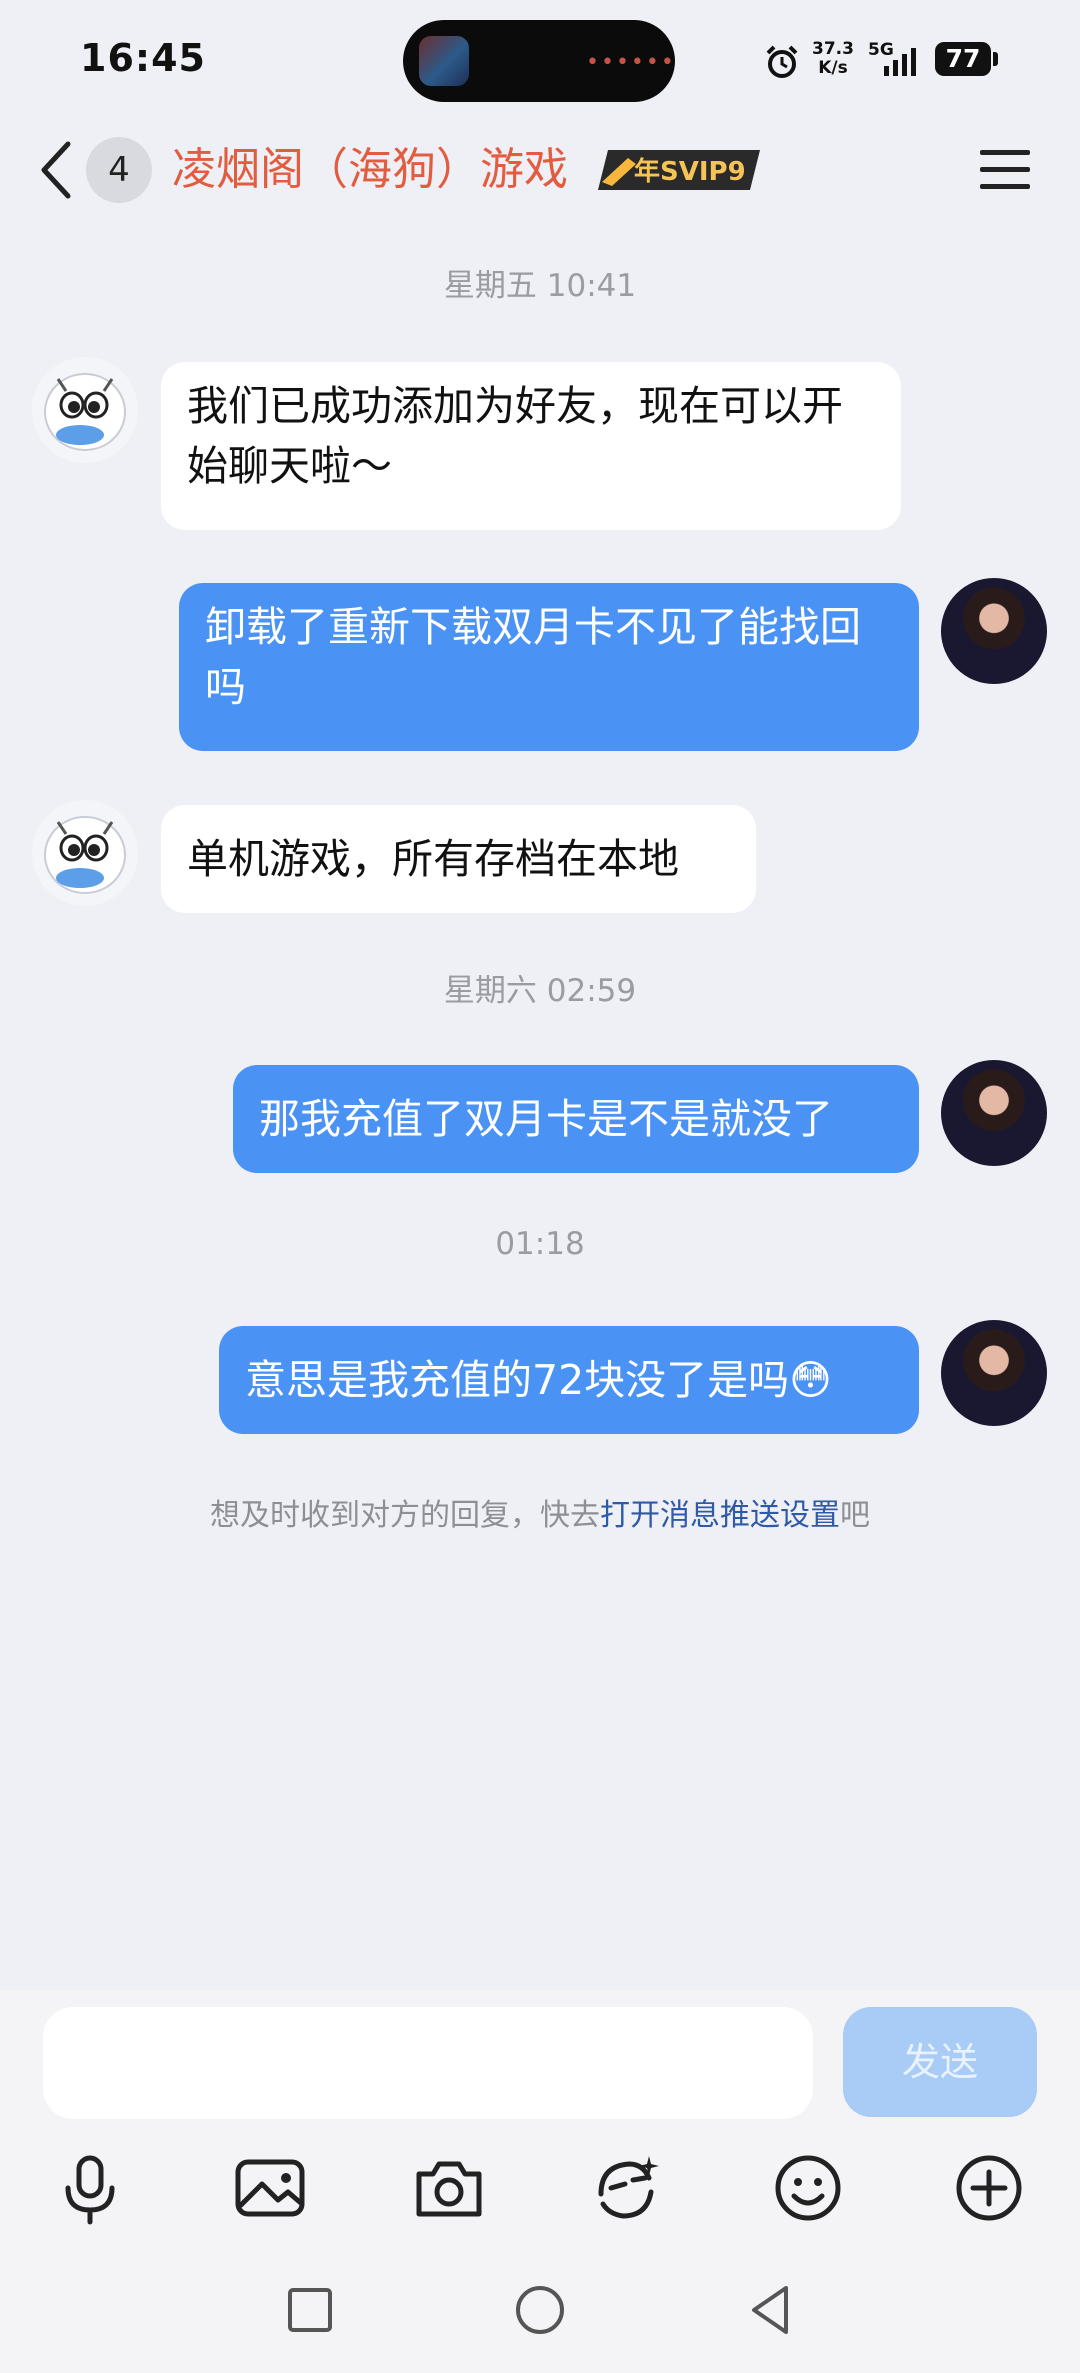 The height and width of the screenshot is (2373, 1080). I want to click on signal-icon, so click(900, 62).